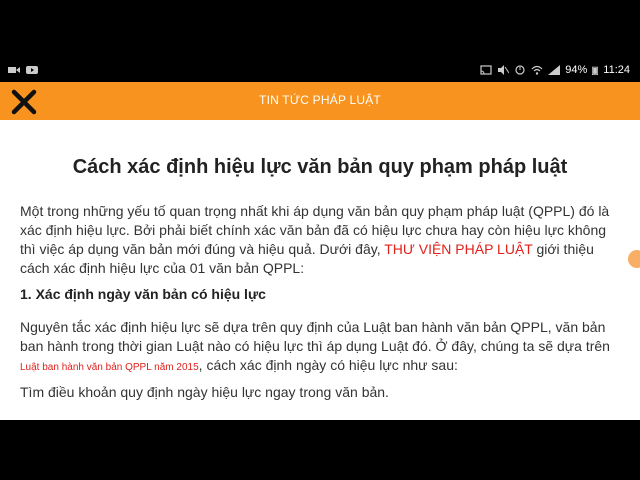 This screenshot has width=640, height=480. What do you see at coordinates (634, 259) in the screenshot?
I see `scroll-handle` at bounding box center [634, 259].